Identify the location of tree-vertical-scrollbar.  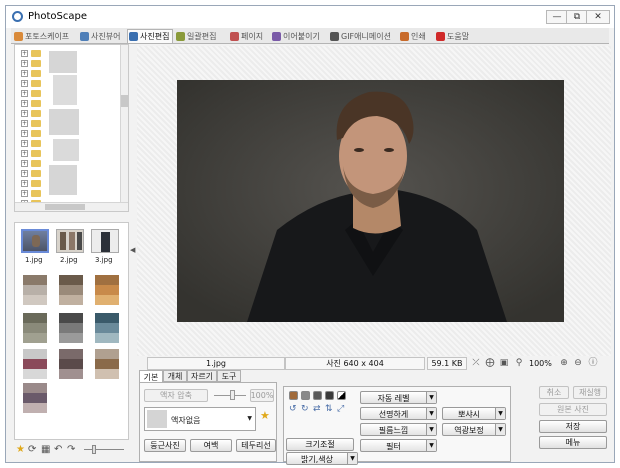
(124, 128).